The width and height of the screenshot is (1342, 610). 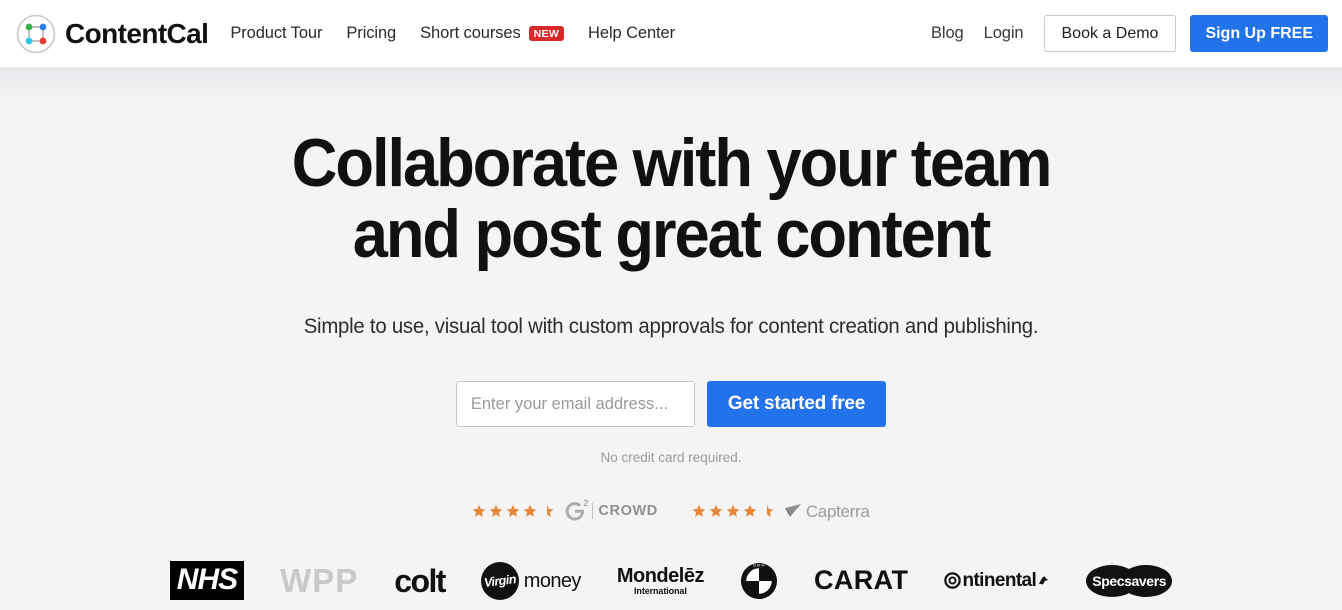 I want to click on client-logo-mondelez: Mondelēz International, so click(x=660, y=580).